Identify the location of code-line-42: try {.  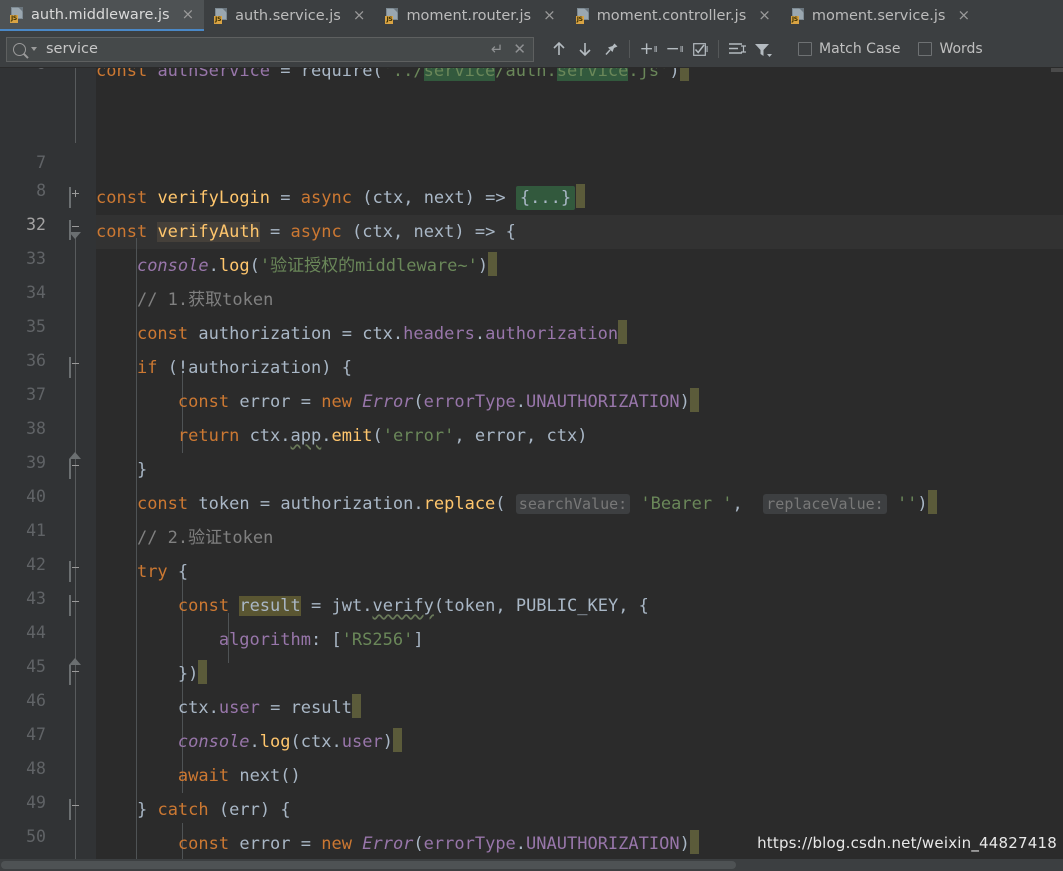
(142, 572).